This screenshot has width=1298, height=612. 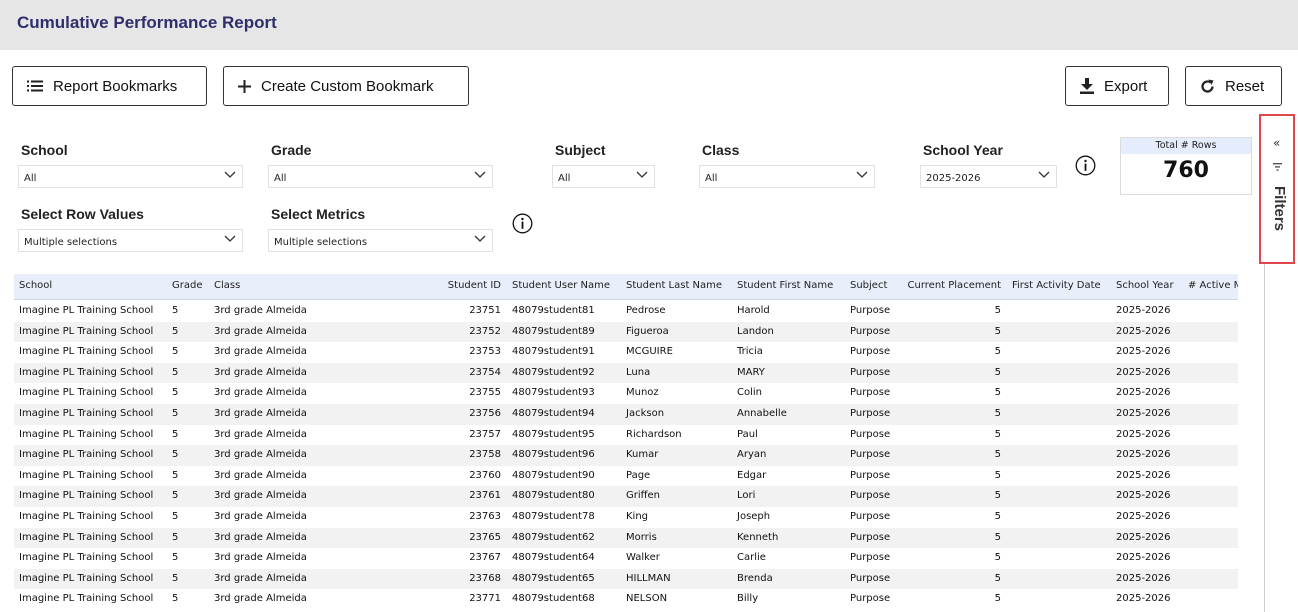 What do you see at coordinates (868, 285) in the screenshot?
I see `column-header-subject: Subject` at bounding box center [868, 285].